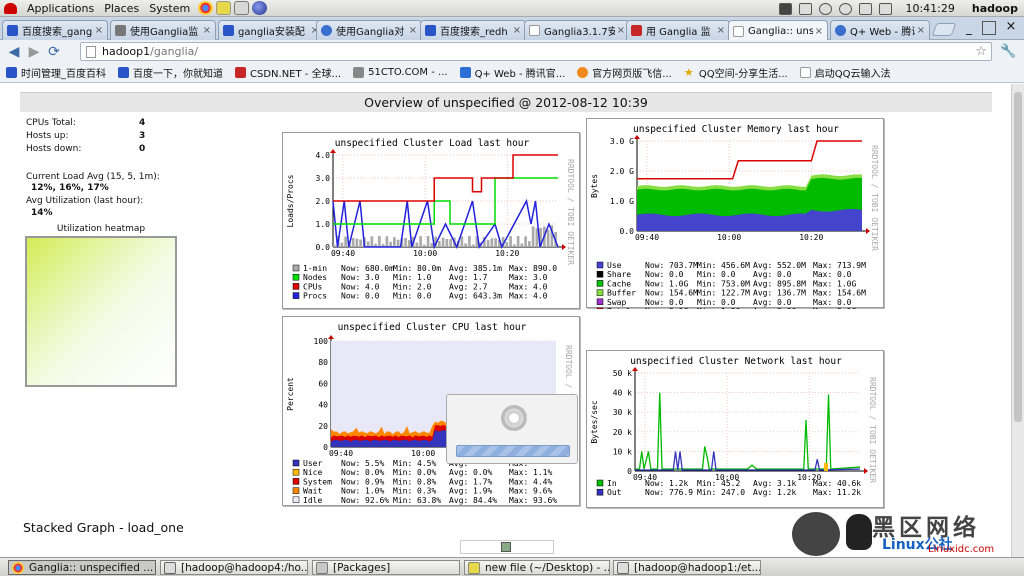  What do you see at coordinates (228, 30) in the screenshot?
I see `paw-icon` at bounding box center [228, 30].